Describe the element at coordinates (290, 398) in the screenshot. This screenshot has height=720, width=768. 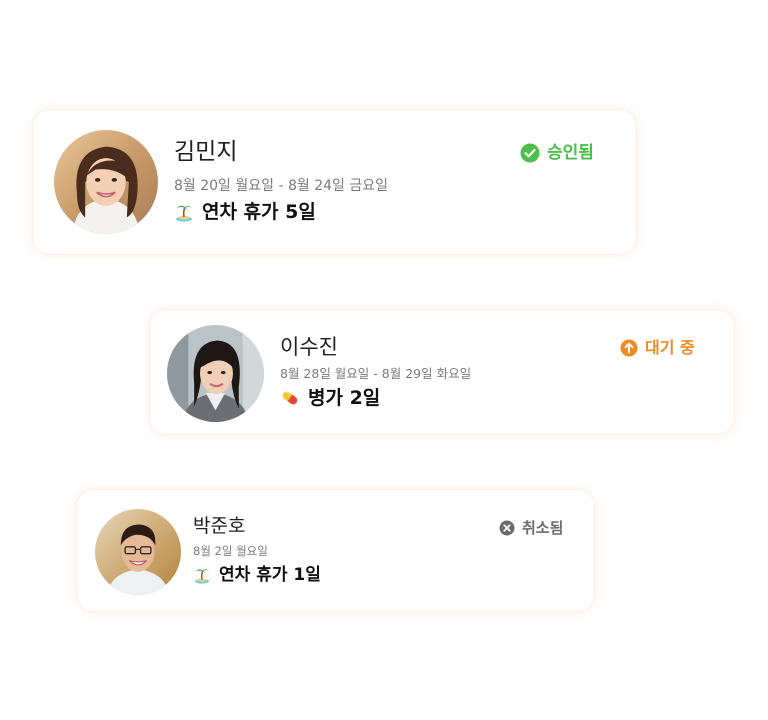
I see `pill-icon` at that location.